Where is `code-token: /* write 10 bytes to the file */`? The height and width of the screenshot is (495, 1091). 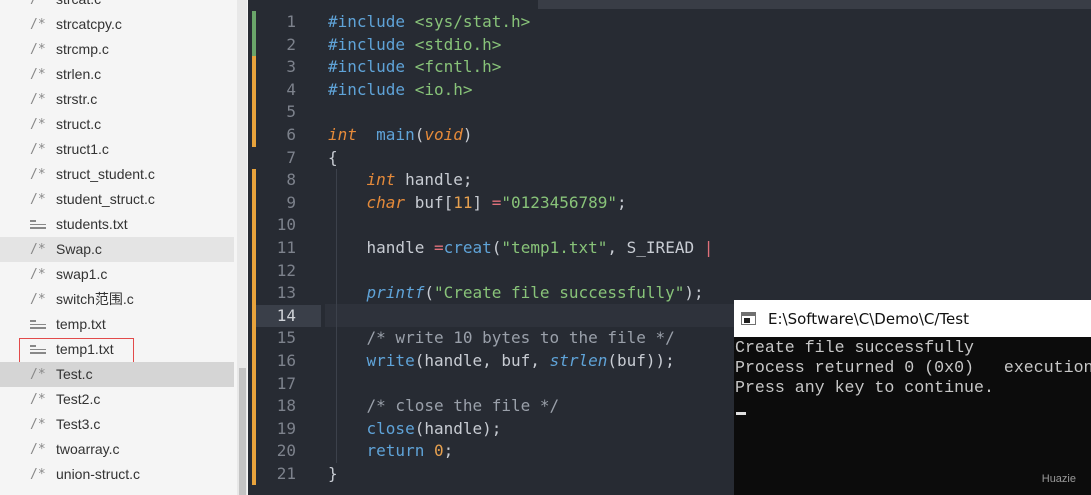
code-token: /* write 10 bytes to the file */ is located at coordinates (520, 338).